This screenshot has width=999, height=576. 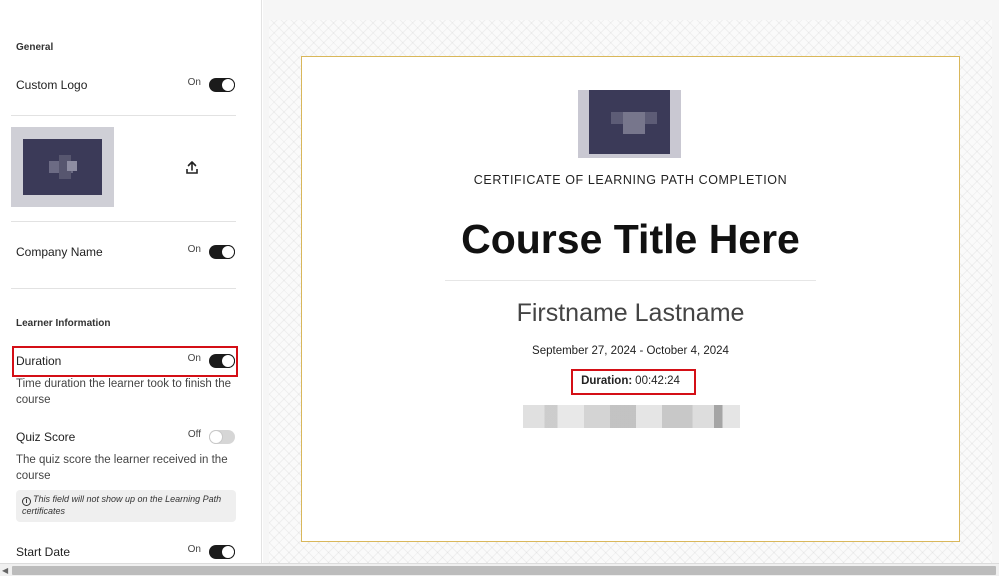 I want to click on company-name-toggle-group: On, so click(x=211, y=251).